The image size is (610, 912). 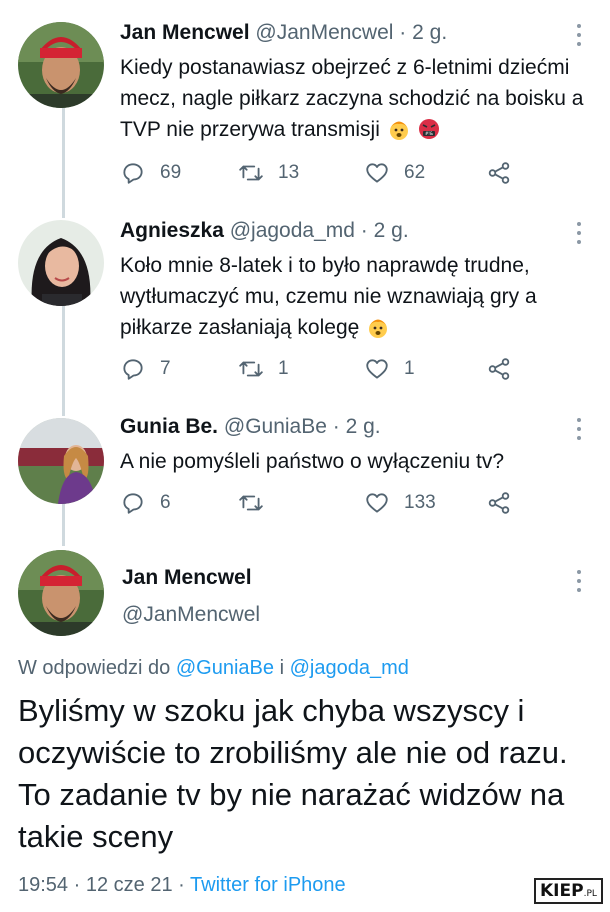 What do you see at coordinates (289, 172) in the screenshot?
I see `retweet-count: 13` at bounding box center [289, 172].